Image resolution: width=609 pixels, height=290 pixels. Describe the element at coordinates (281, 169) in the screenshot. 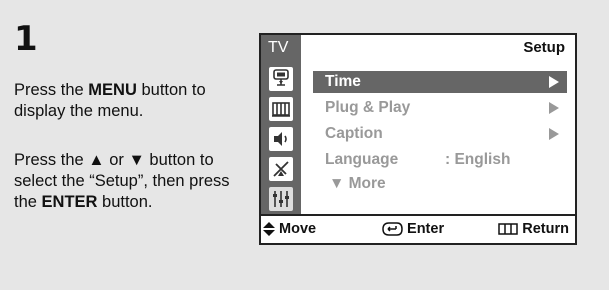

I see `antenna-icon` at that location.